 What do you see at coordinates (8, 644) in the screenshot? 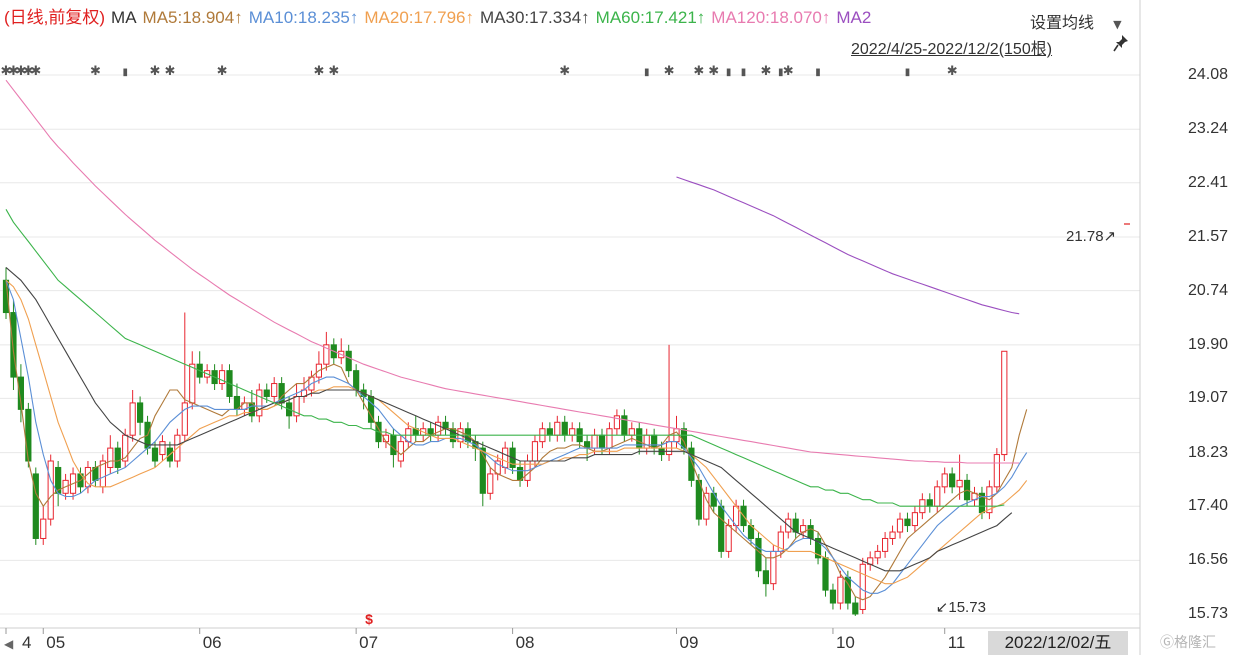
I see `scroll-left-icon: ◀` at bounding box center [8, 644].